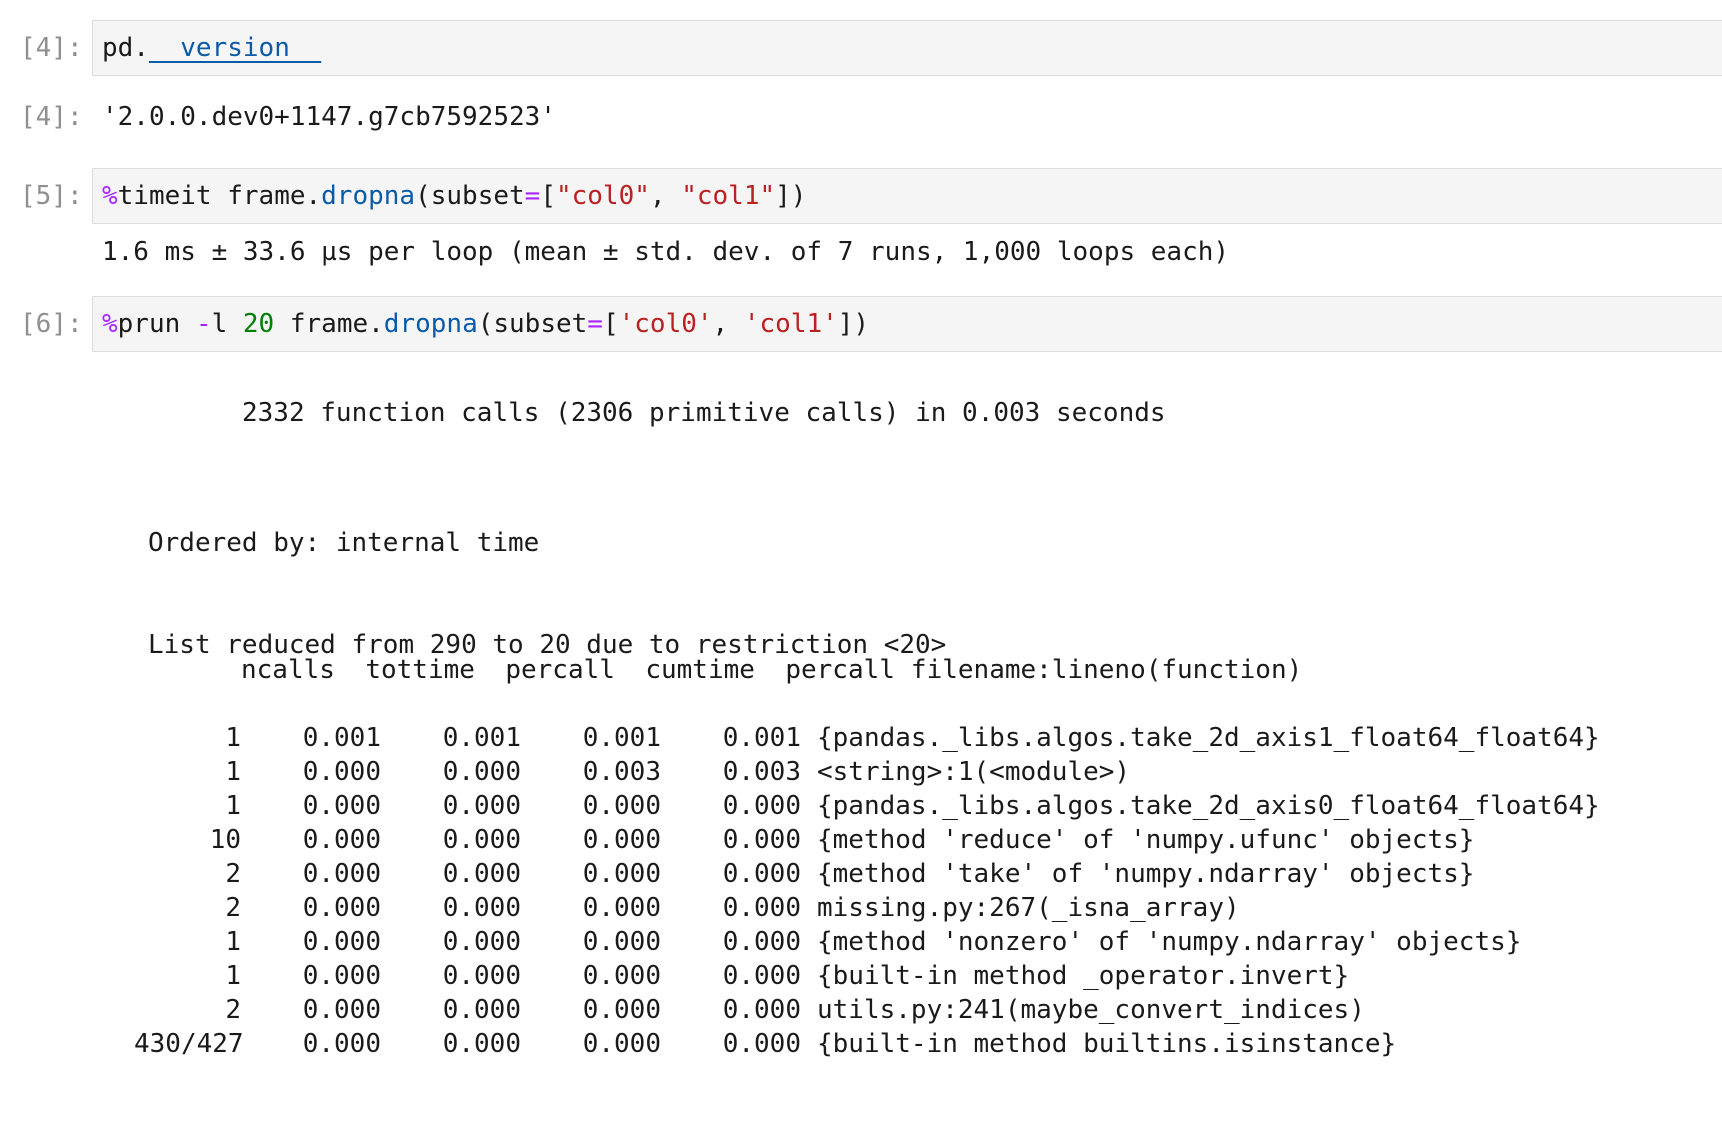 The image size is (1722, 1129). I want to click on input-prompt: [4]:, so click(51, 48).